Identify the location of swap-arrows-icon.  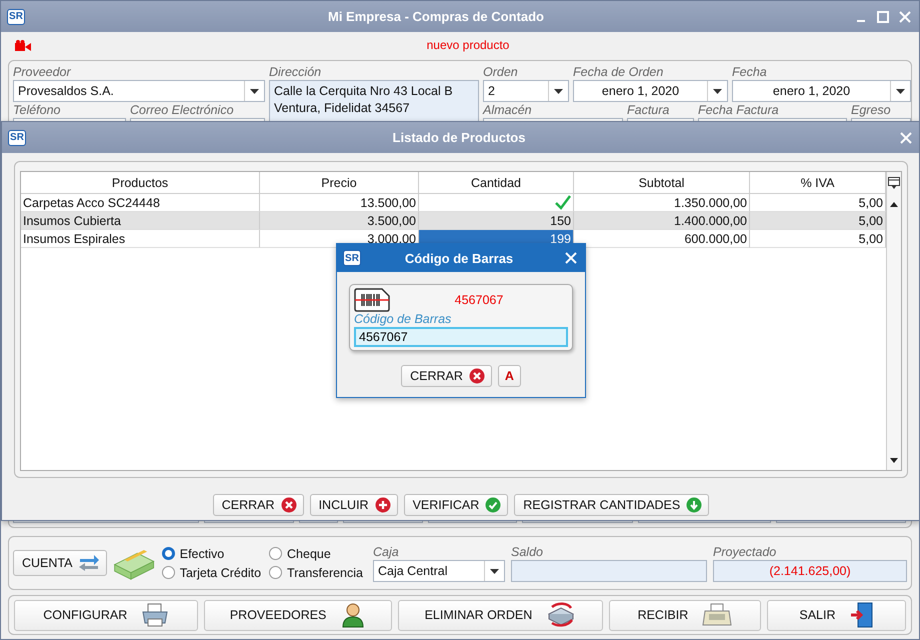
(89, 563).